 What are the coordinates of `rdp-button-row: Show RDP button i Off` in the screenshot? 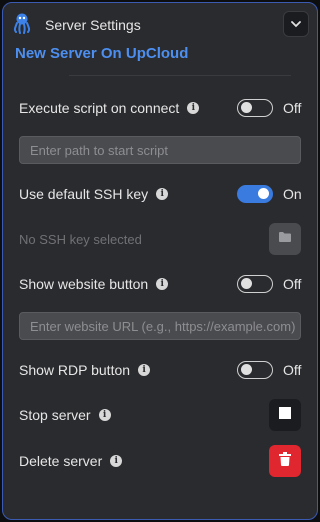 It's located at (160, 370).